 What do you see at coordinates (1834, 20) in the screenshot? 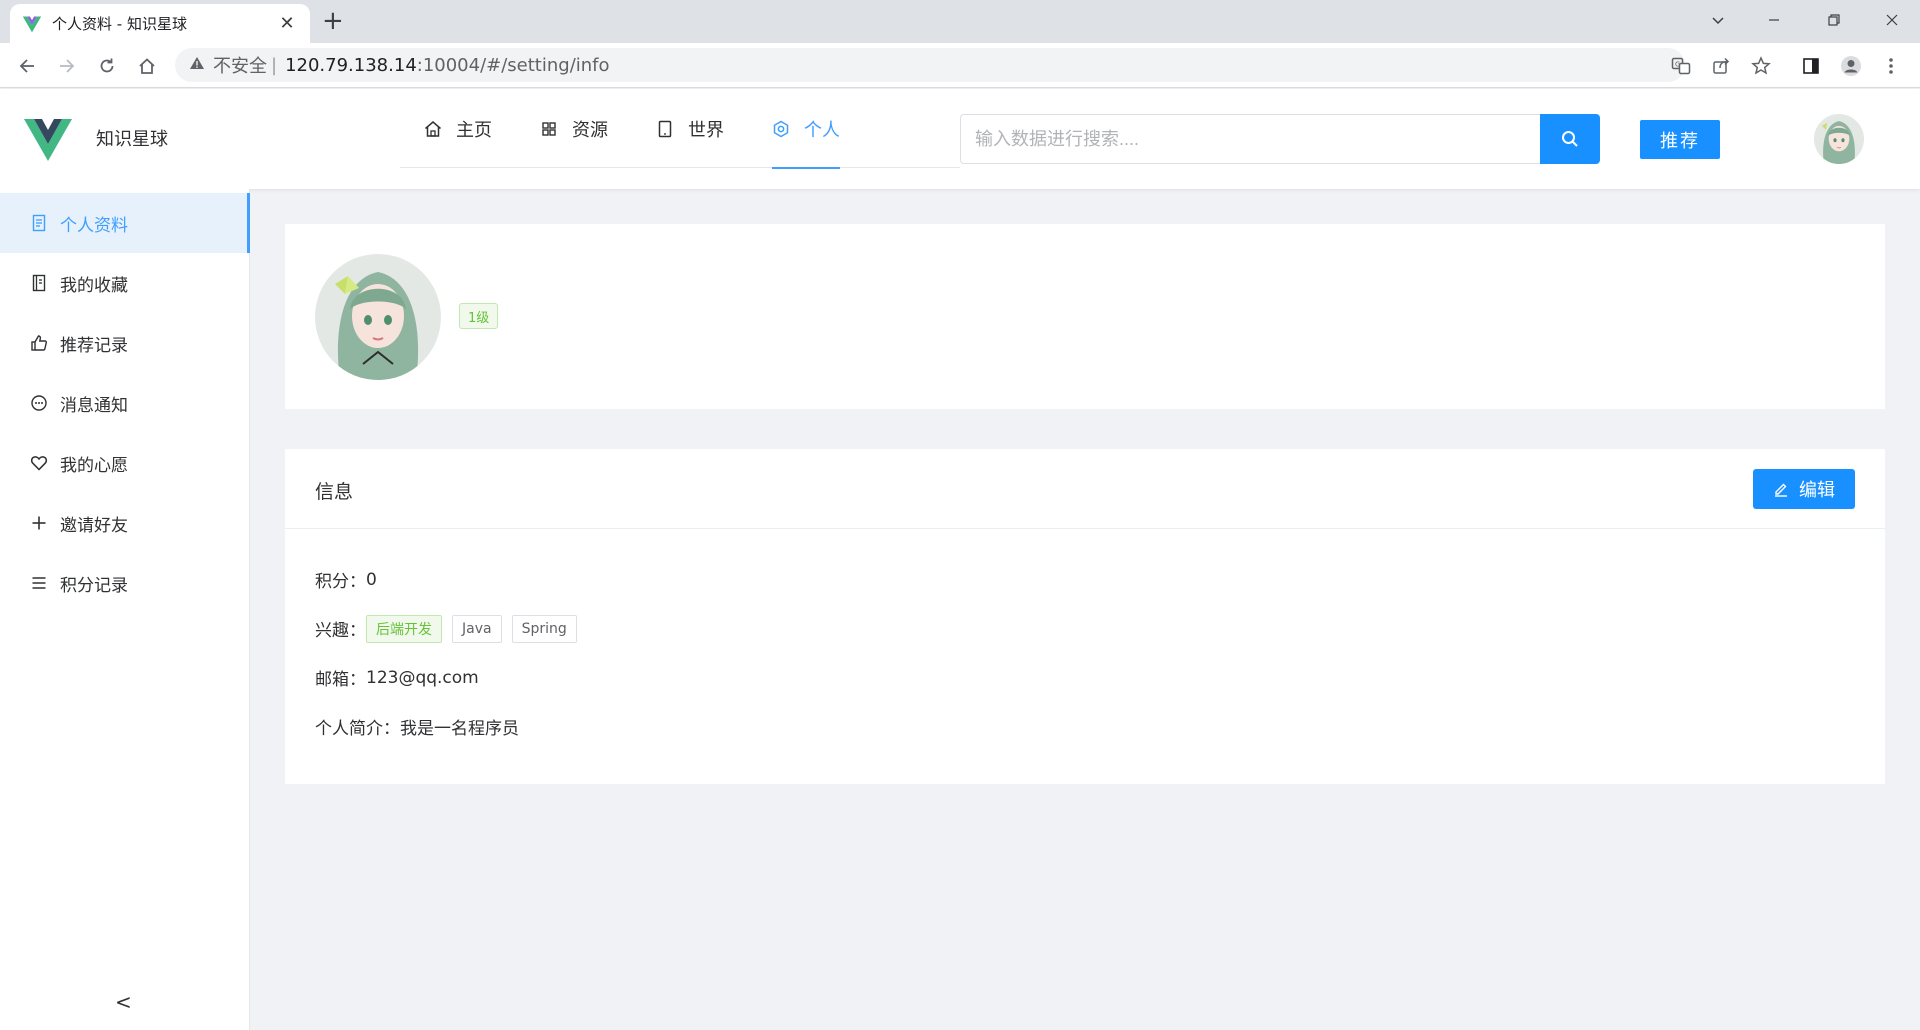
I see `restore-icon` at bounding box center [1834, 20].